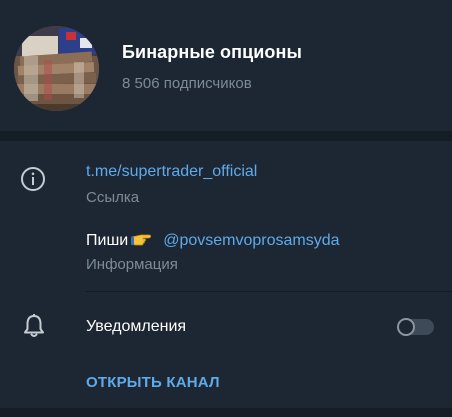  Describe the element at coordinates (187, 83) in the screenshot. I see `subscriber-count: 8 506 подписчиков` at that location.